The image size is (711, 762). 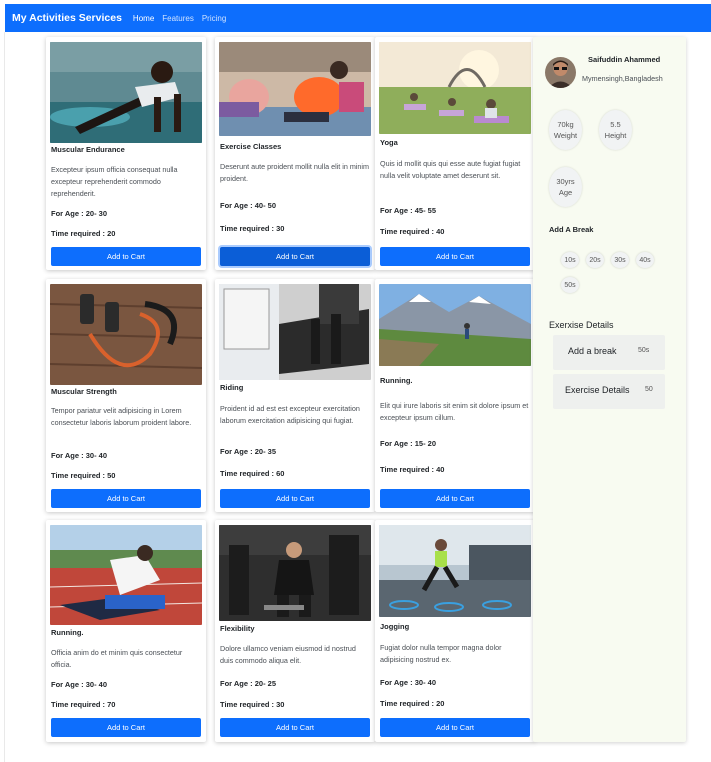 What do you see at coordinates (565, 192) in the screenshot?
I see `age-label: Age` at bounding box center [565, 192].